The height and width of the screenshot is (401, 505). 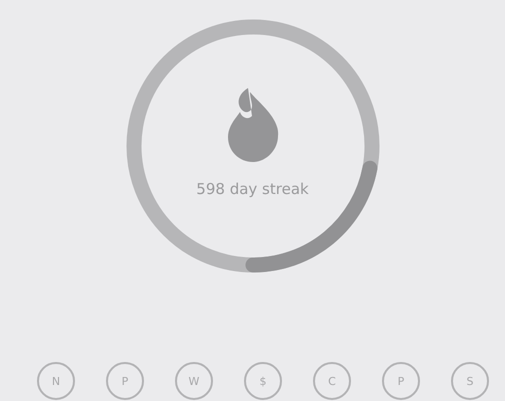 What do you see at coordinates (332, 381) in the screenshot?
I see `habit-button: C` at bounding box center [332, 381].